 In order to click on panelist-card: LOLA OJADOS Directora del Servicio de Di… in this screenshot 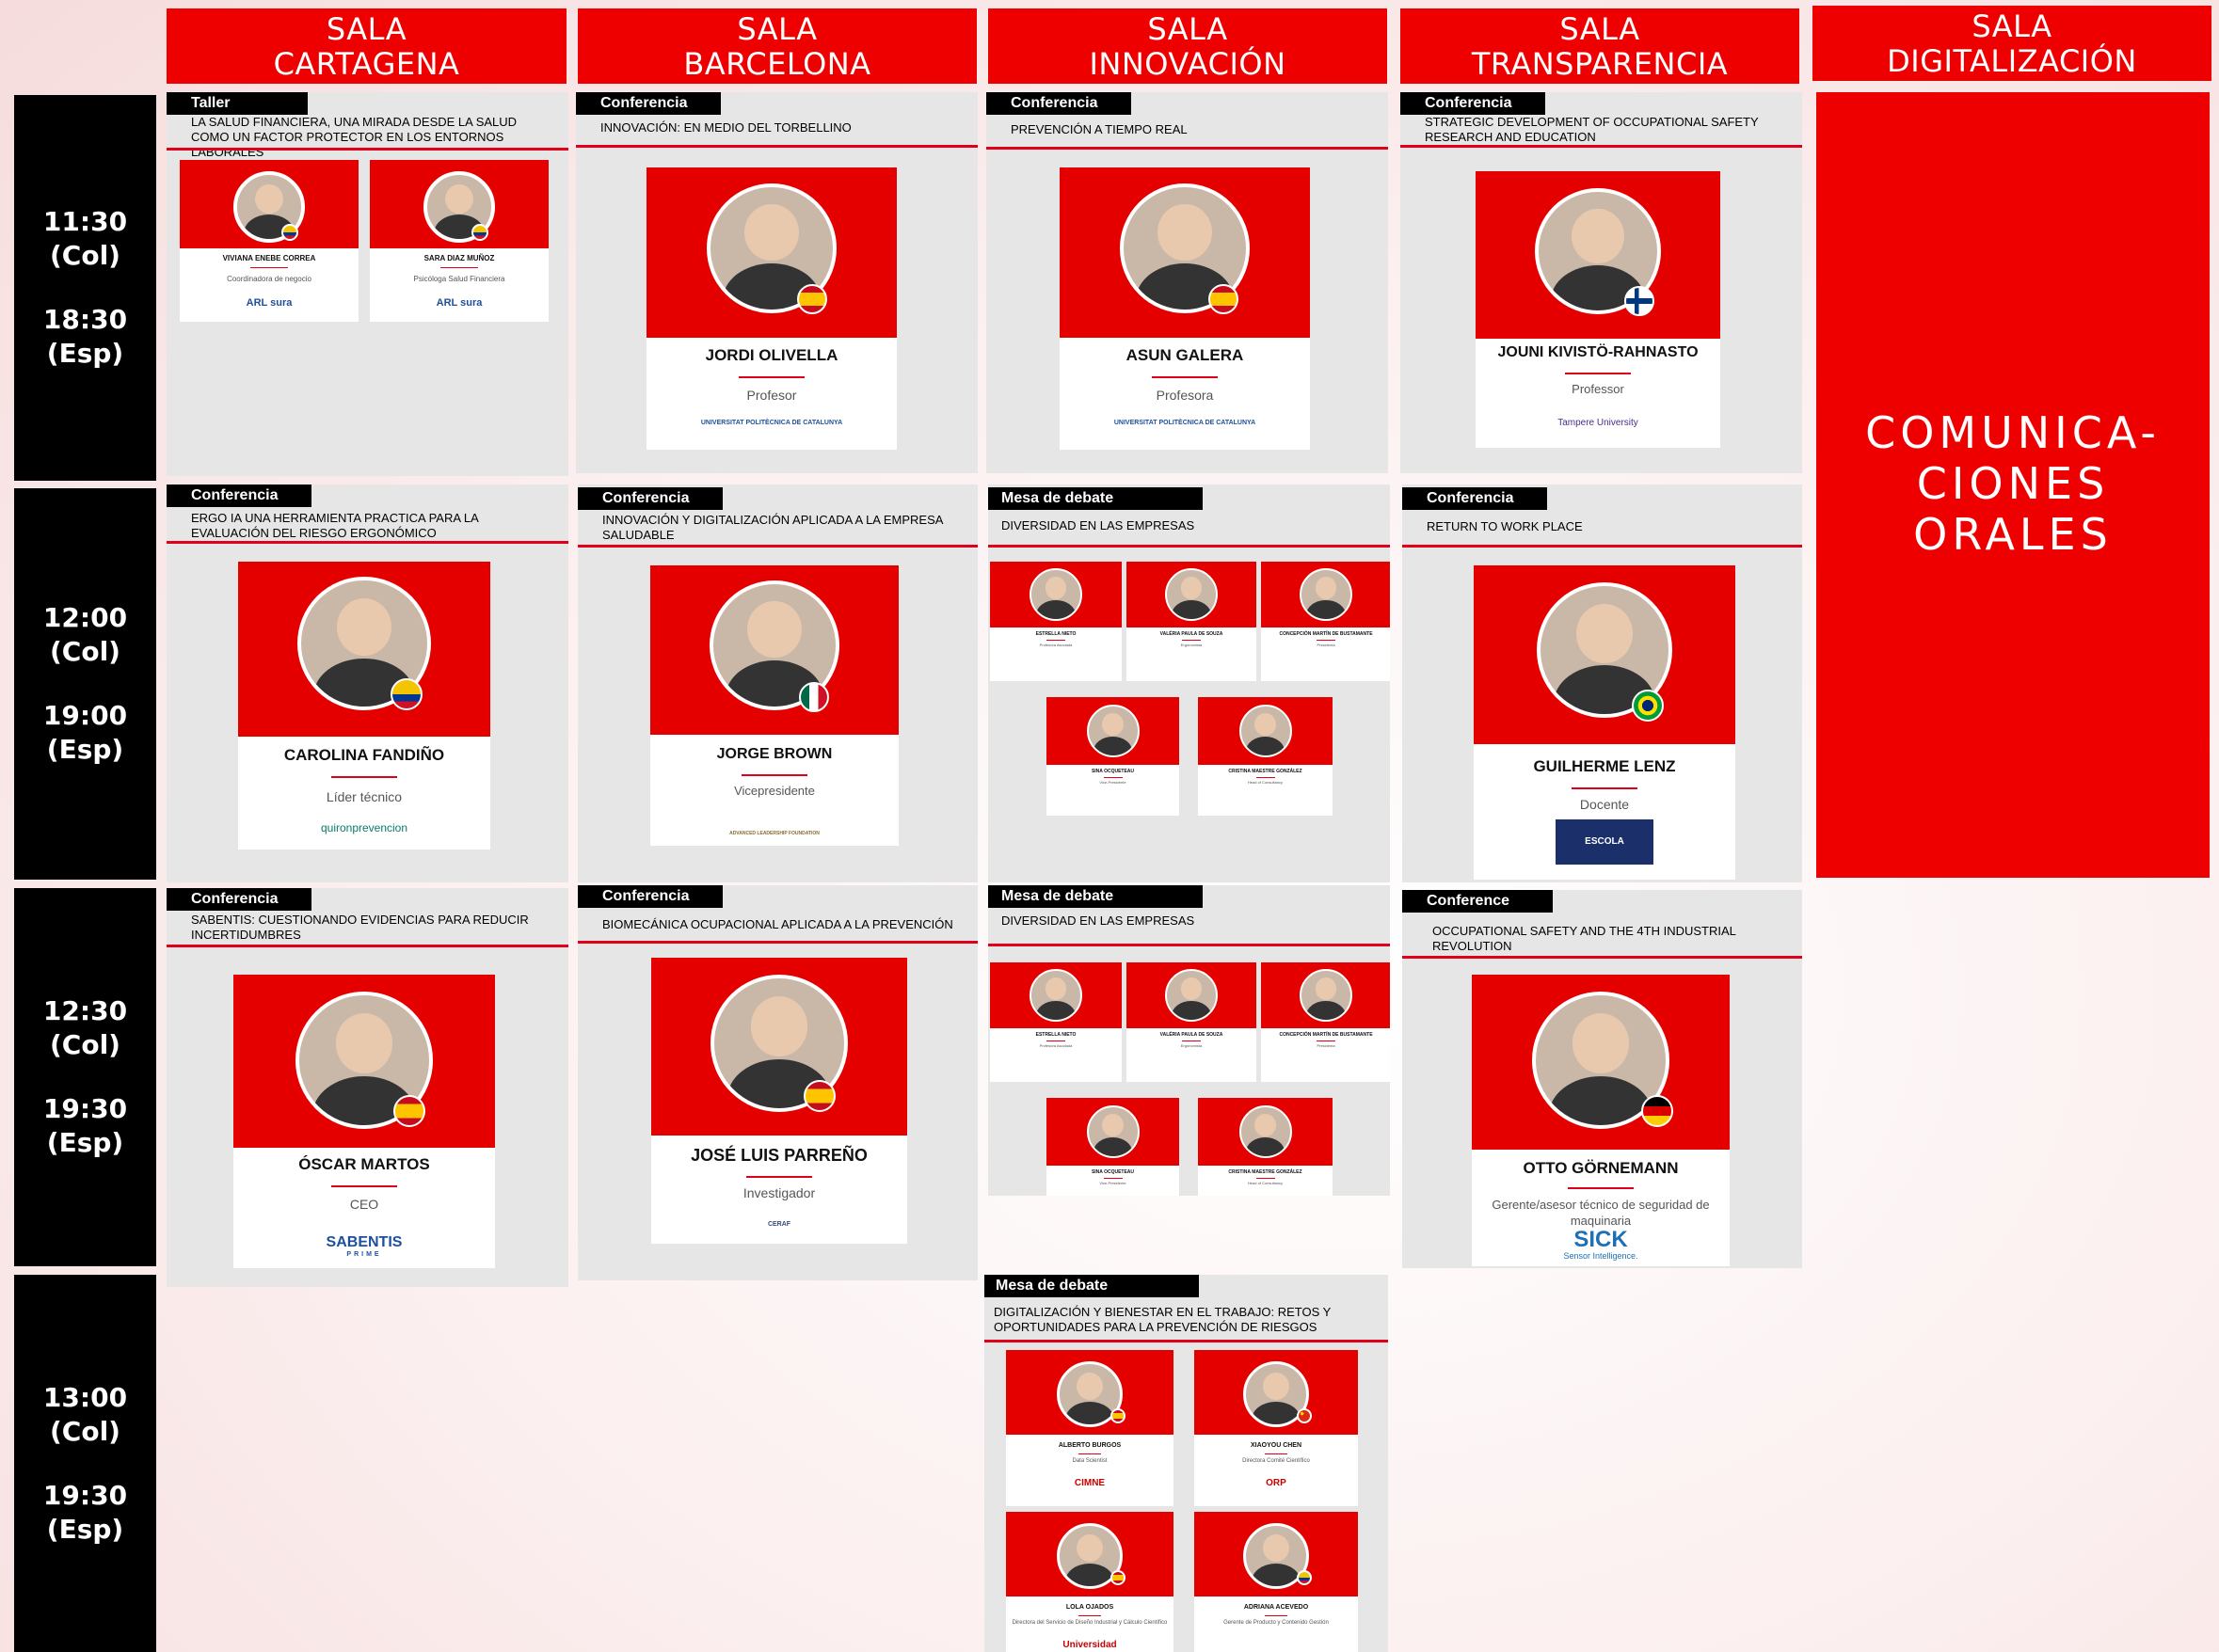, I will do `click(1089, 1582)`.